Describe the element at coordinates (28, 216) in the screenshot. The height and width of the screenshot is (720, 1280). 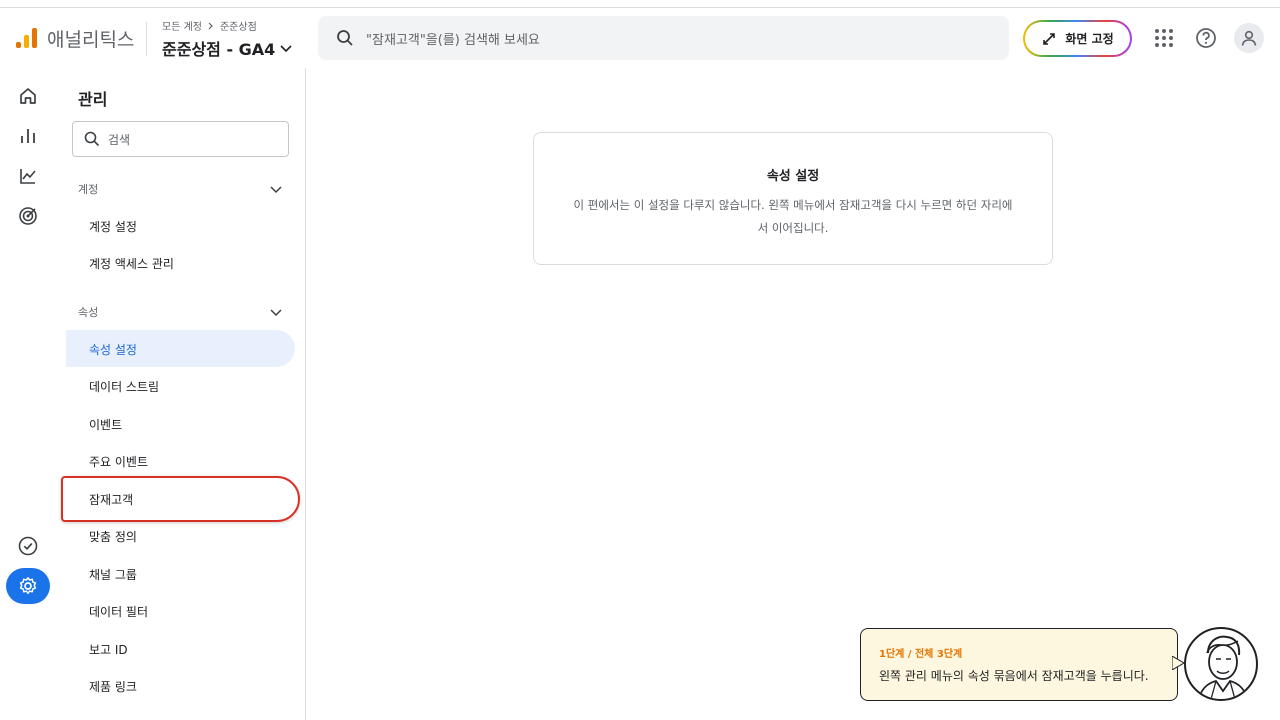
I see `advertising-icon` at that location.